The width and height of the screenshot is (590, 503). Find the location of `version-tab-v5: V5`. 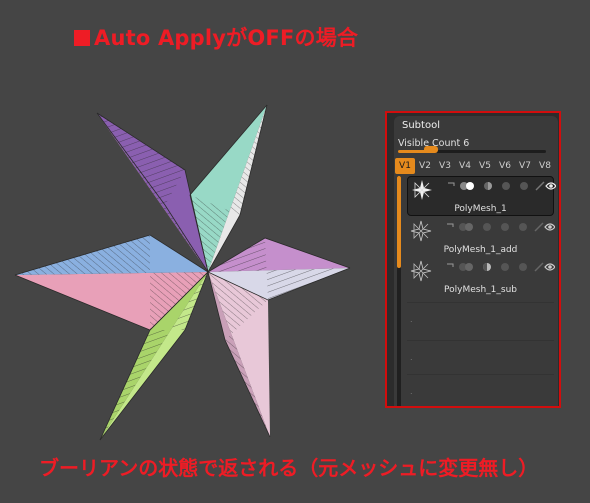

version-tab-v5: V5 is located at coordinates (485, 166).